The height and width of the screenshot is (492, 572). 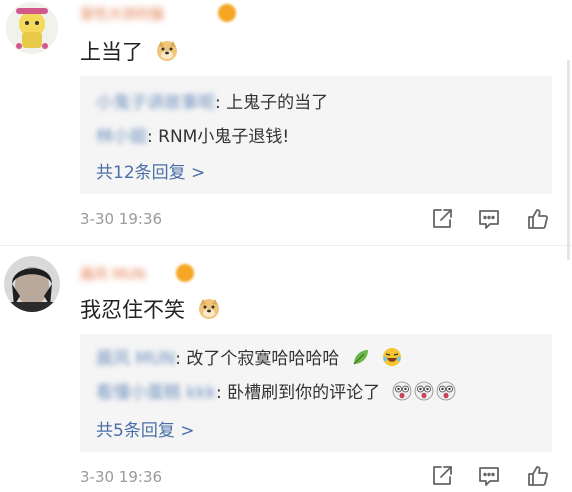 I want to click on more-replies-link: 共12条回复 >, so click(x=150, y=170).